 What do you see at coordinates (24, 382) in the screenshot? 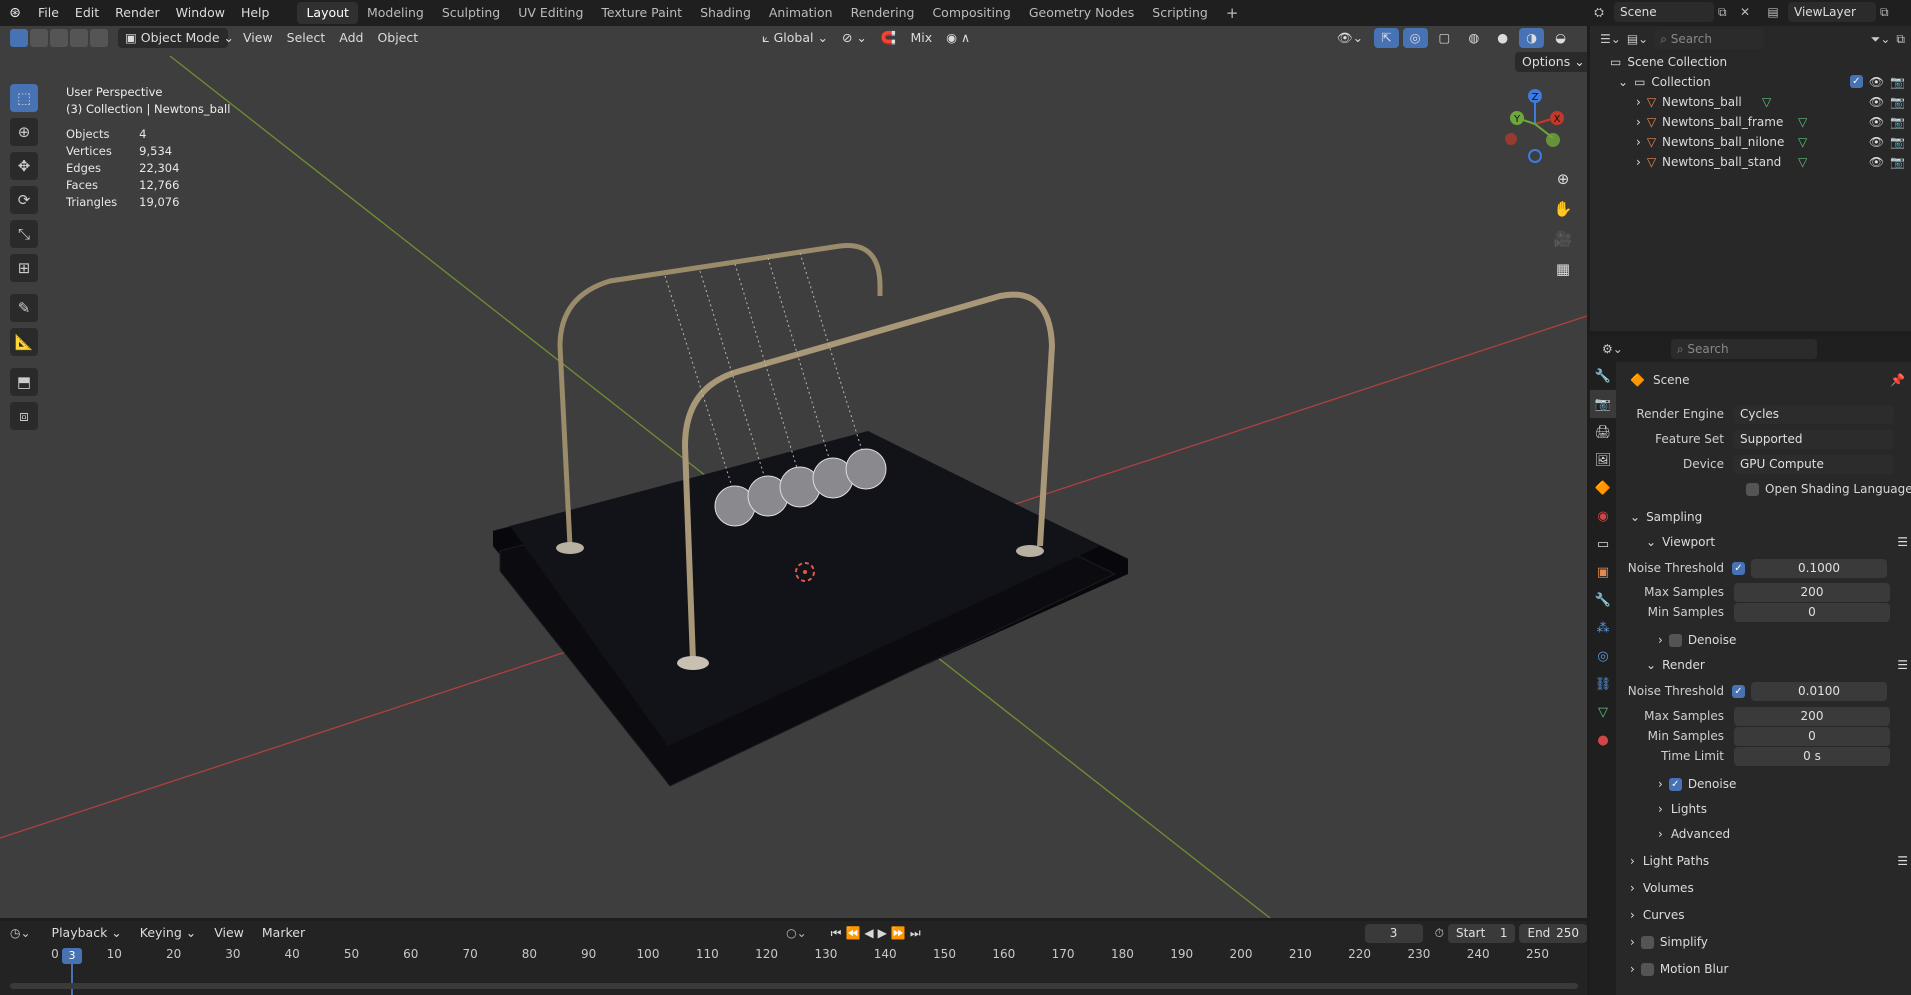
I see `add-cube-tool-icon: ⬒` at bounding box center [24, 382].